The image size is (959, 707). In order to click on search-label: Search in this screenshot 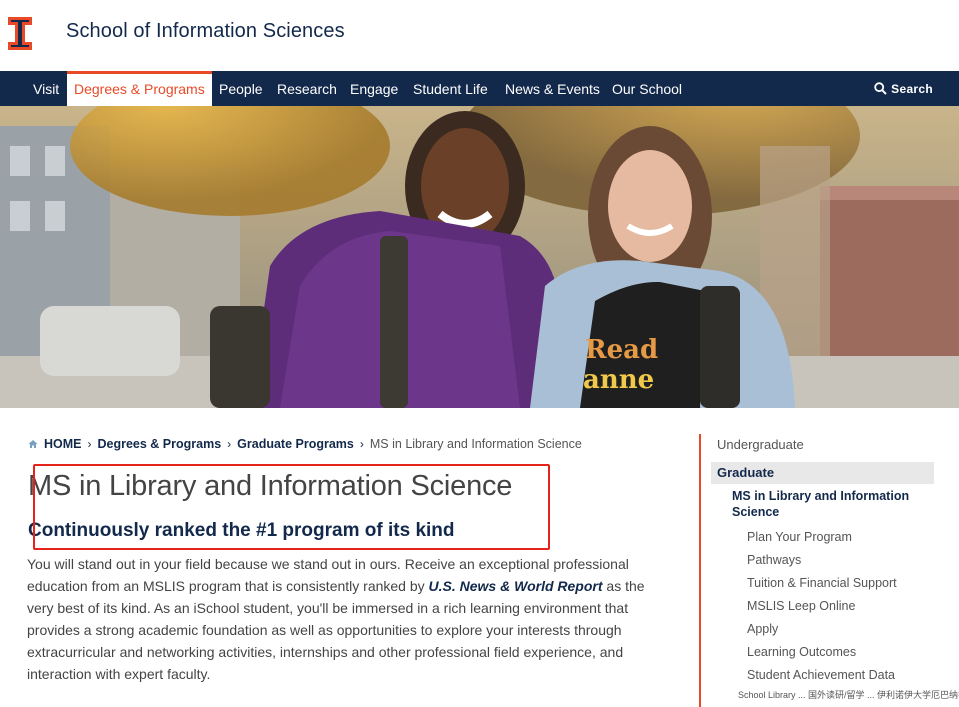, I will do `click(912, 88)`.